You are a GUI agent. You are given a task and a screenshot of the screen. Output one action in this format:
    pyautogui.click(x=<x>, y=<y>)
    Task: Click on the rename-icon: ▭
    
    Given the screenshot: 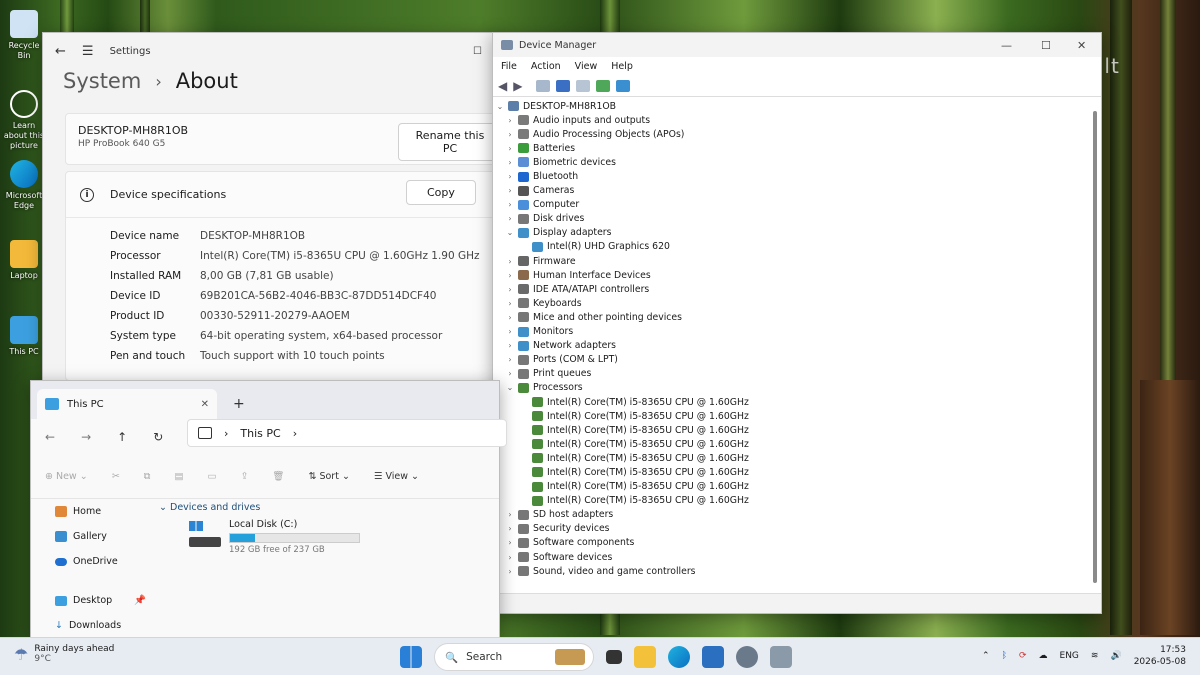 What is the action you would take?
    pyautogui.click(x=211, y=476)
    